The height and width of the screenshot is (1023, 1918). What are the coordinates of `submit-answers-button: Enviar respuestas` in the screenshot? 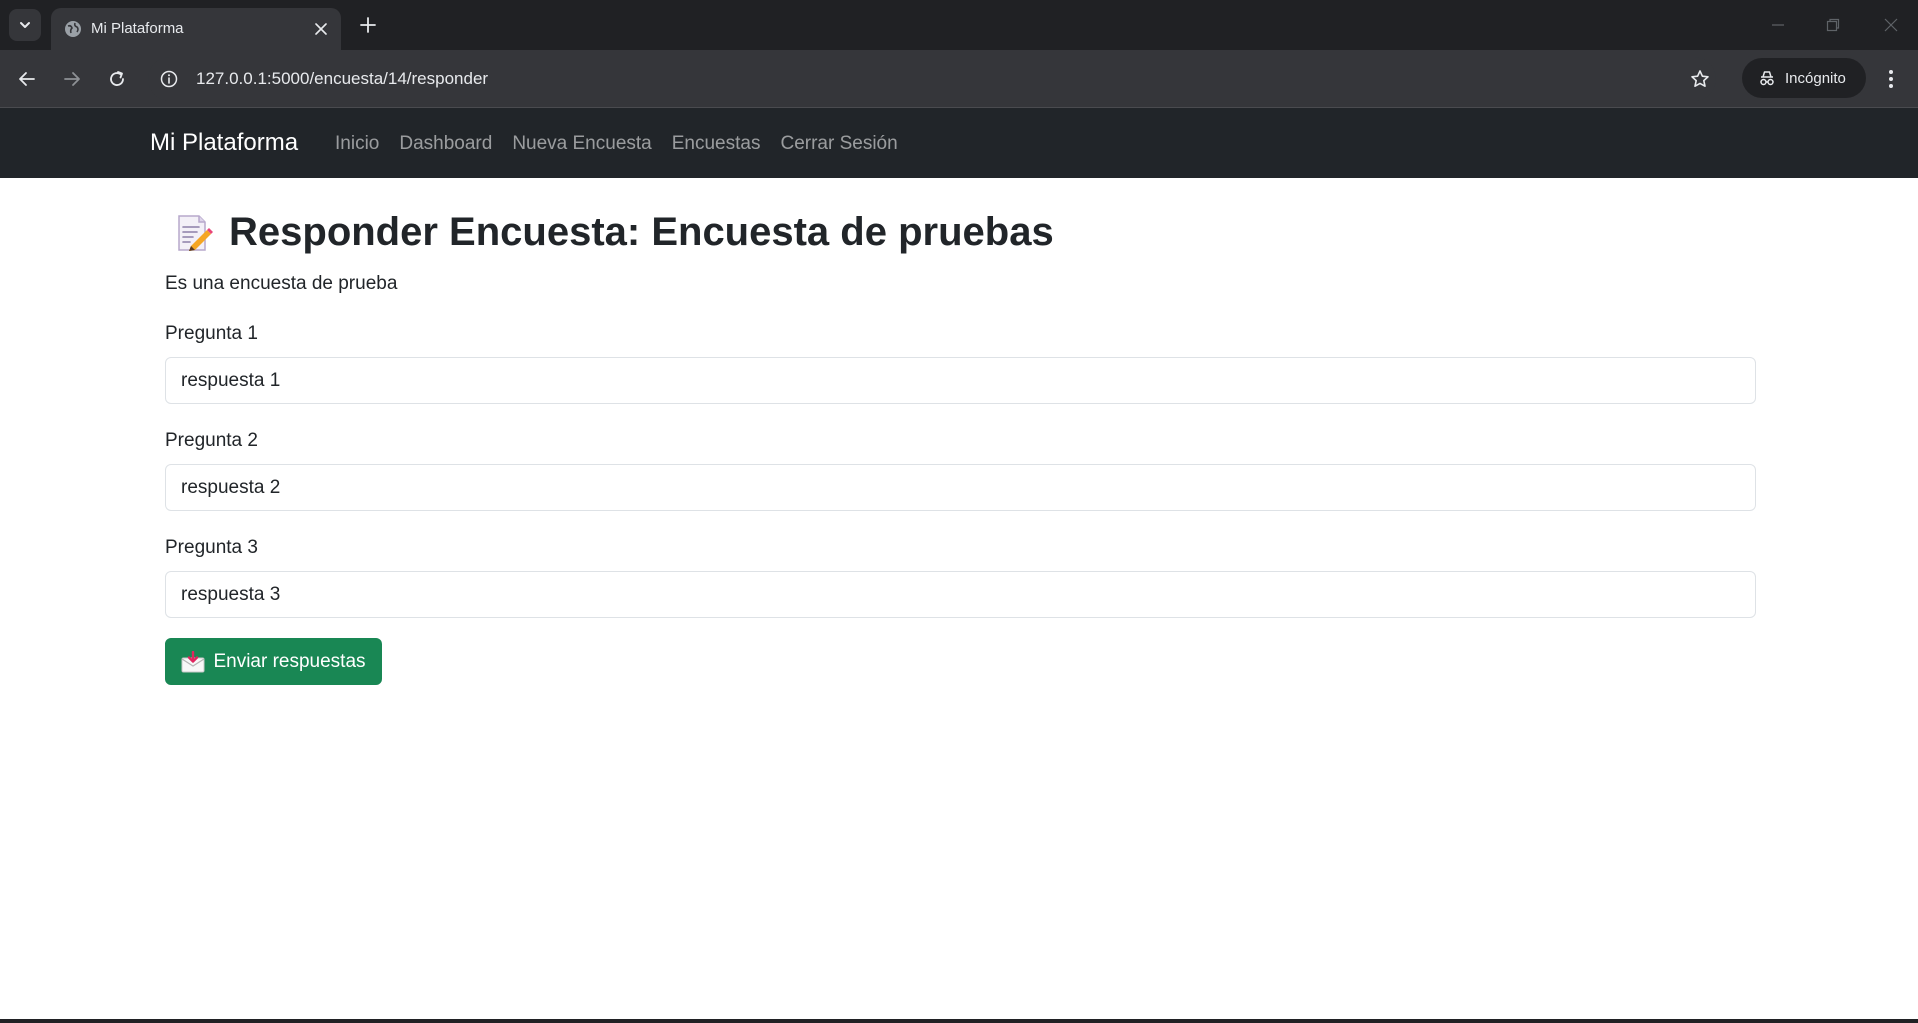 It's located at (273, 661).